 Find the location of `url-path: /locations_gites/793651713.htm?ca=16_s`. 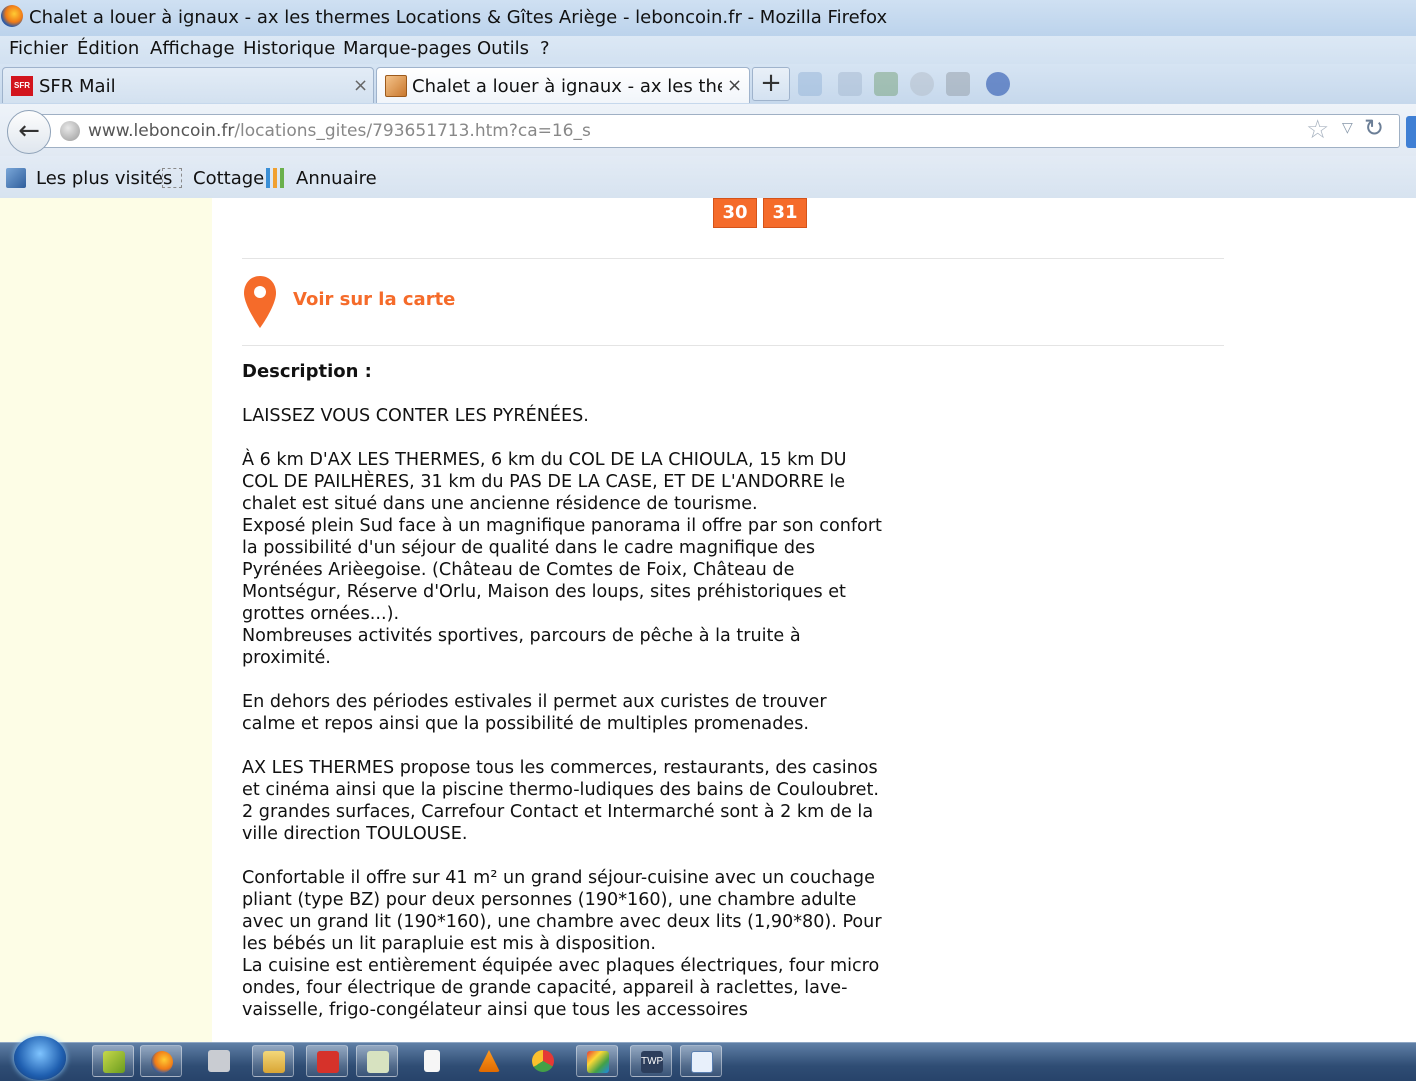

url-path: /locations_gites/793651713.htm?ca=16_s is located at coordinates (412, 131).